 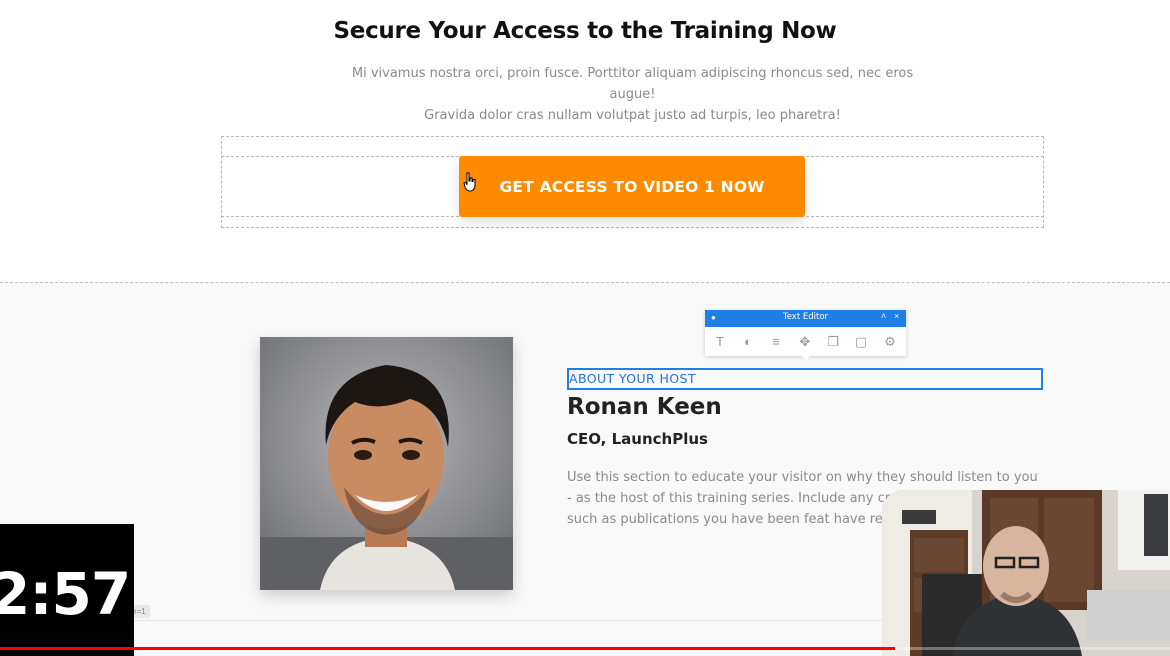 I want to click on move-icon: ✥, so click(x=805, y=342).